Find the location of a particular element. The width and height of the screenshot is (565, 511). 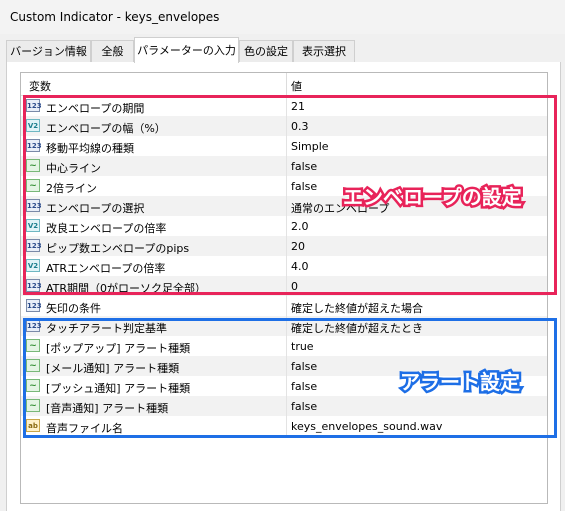

alert-settings-annotation: アラート設定 is located at coordinates (460, 382).